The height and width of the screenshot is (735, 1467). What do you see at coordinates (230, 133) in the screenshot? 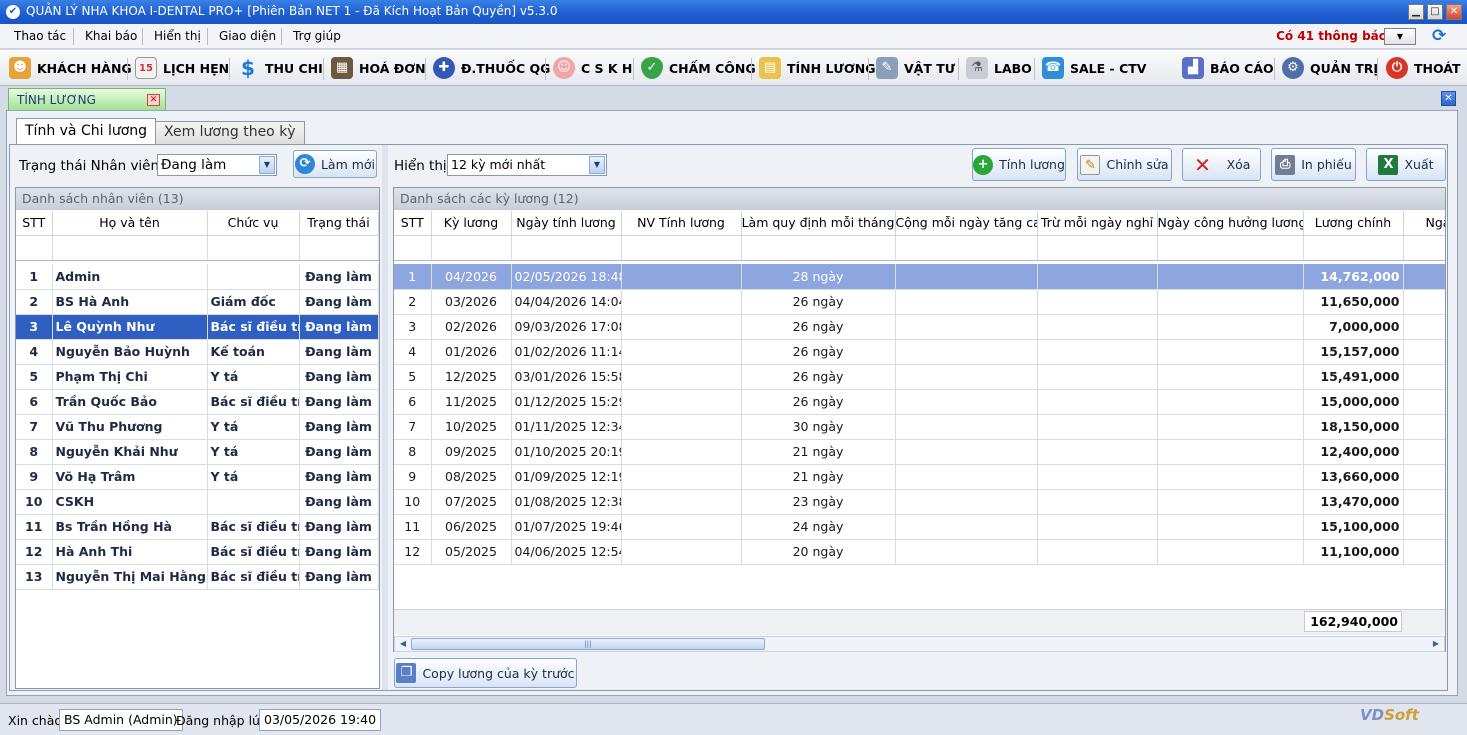
I see `tab-xem-luong-theo-ky: Xem lương theo kỳ` at bounding box center [230, 133].